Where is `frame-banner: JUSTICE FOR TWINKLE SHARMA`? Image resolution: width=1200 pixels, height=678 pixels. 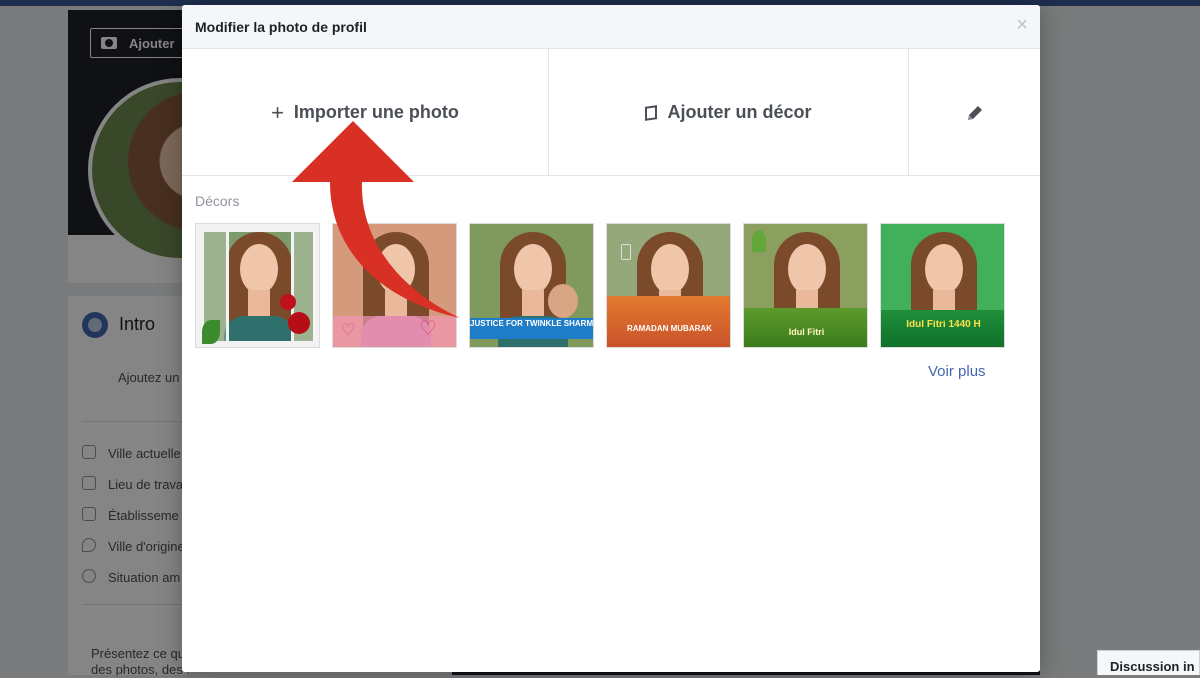
frame-banner: JUSTICE FOR TWINKLE SHARMA is located at coordinates (531, 328).